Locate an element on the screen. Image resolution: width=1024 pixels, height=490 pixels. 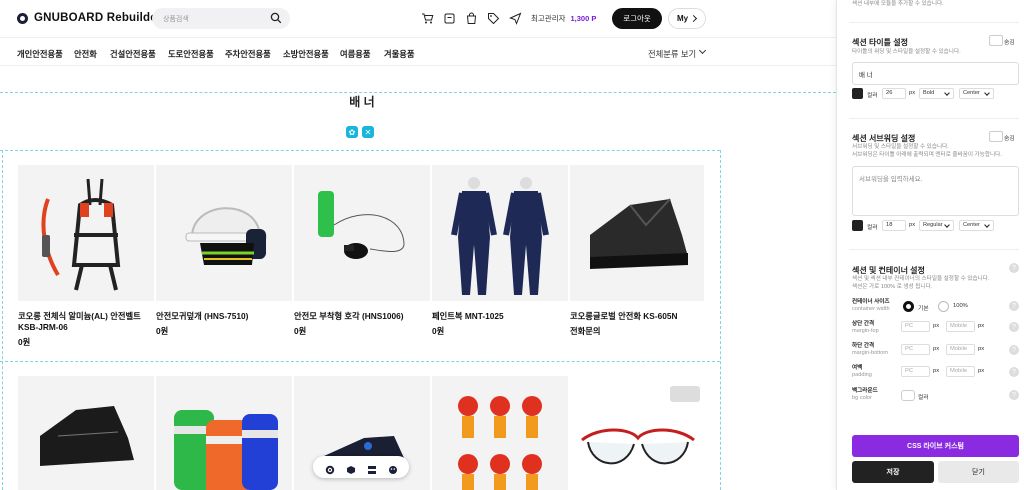
search-input: 상품검색 is located at coordinates (221, 18).